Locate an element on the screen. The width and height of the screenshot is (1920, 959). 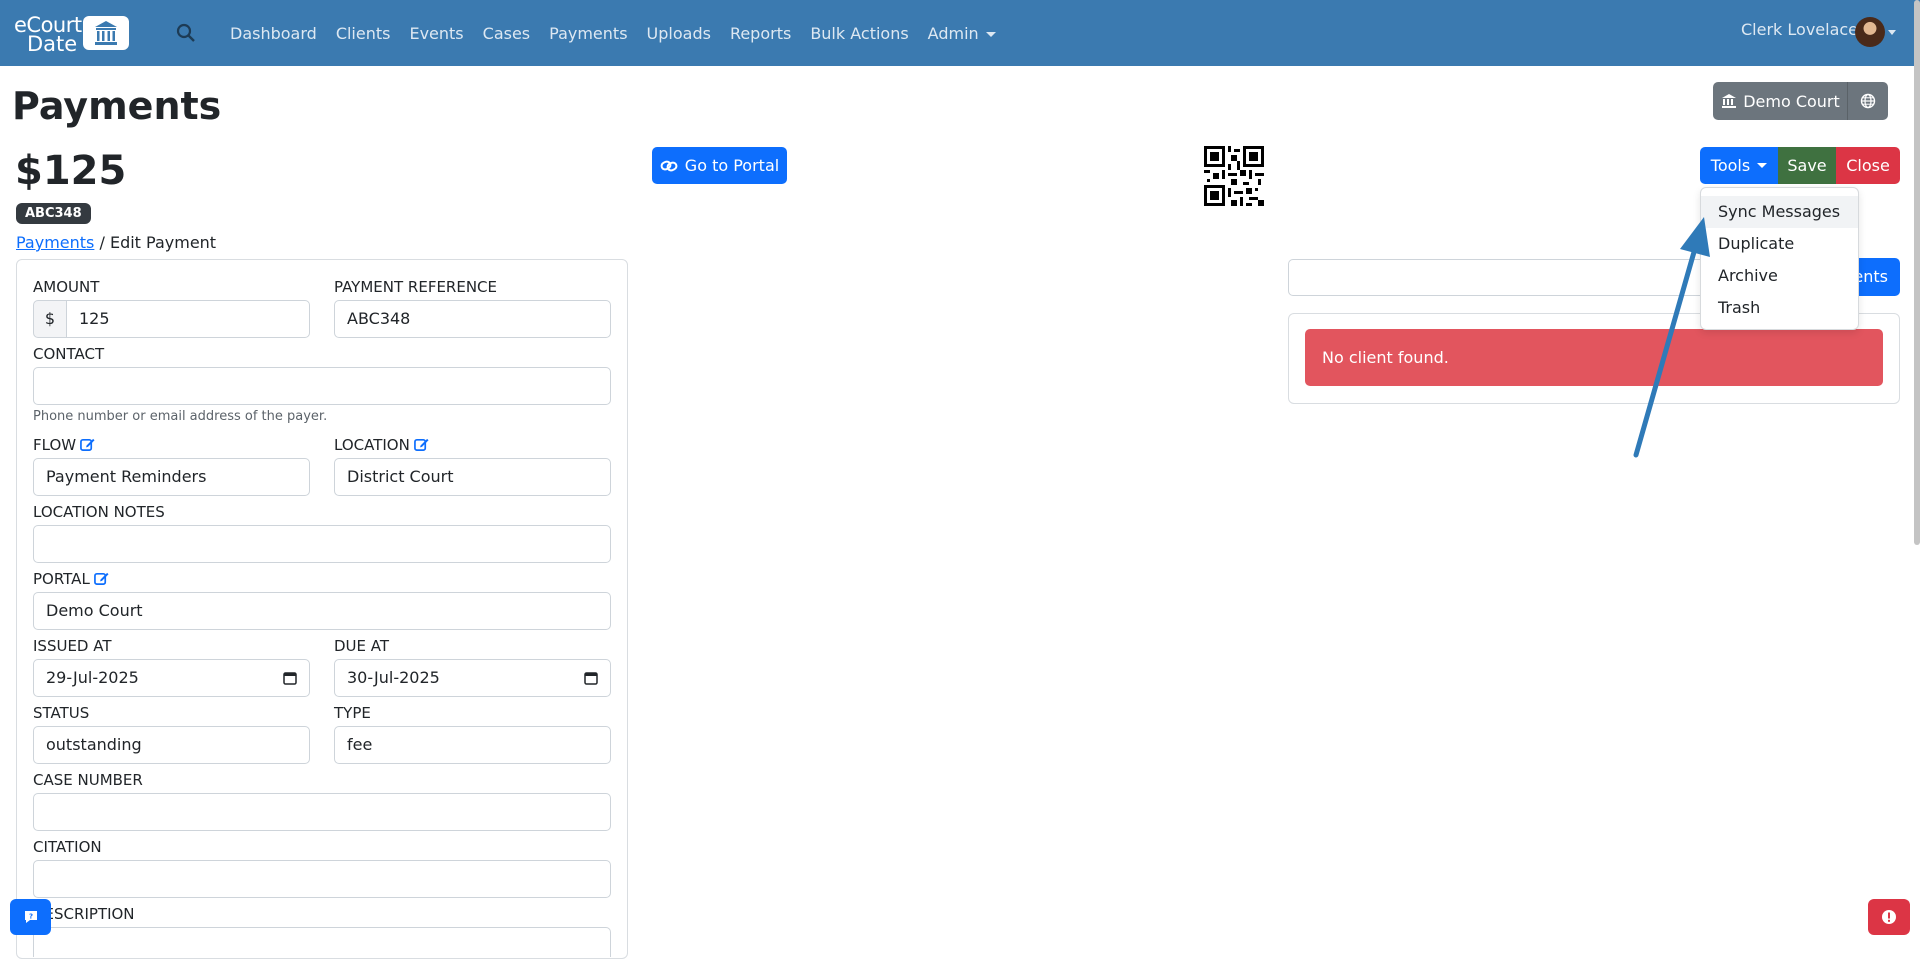
tools-dropdown-button: Tools is located at coordinates (1739, 165).